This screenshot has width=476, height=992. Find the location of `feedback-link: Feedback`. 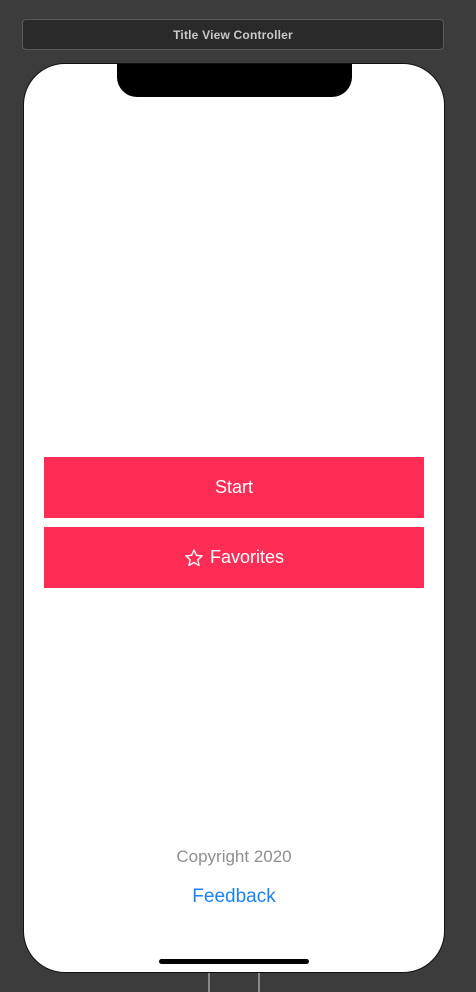

feedback-link: Feedback is located at coordinates (234, 897).